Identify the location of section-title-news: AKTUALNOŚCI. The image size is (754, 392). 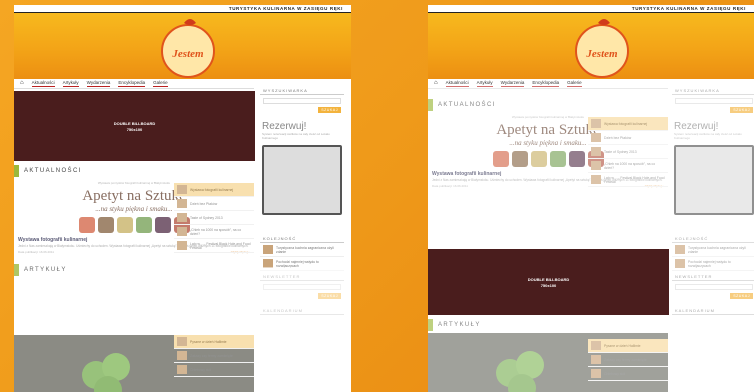
(134, 171).